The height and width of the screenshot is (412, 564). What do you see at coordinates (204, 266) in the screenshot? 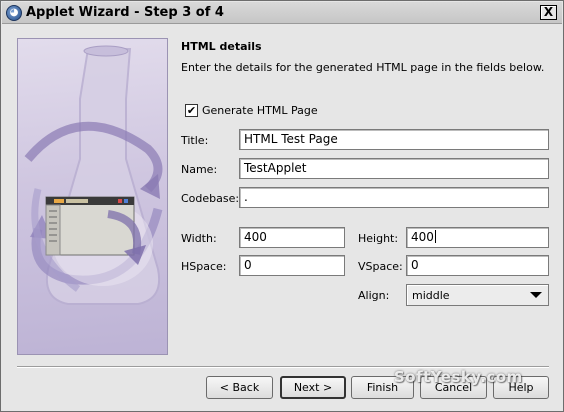
I see `hspace-label: HSpace:` at bounding box center [204, 266].